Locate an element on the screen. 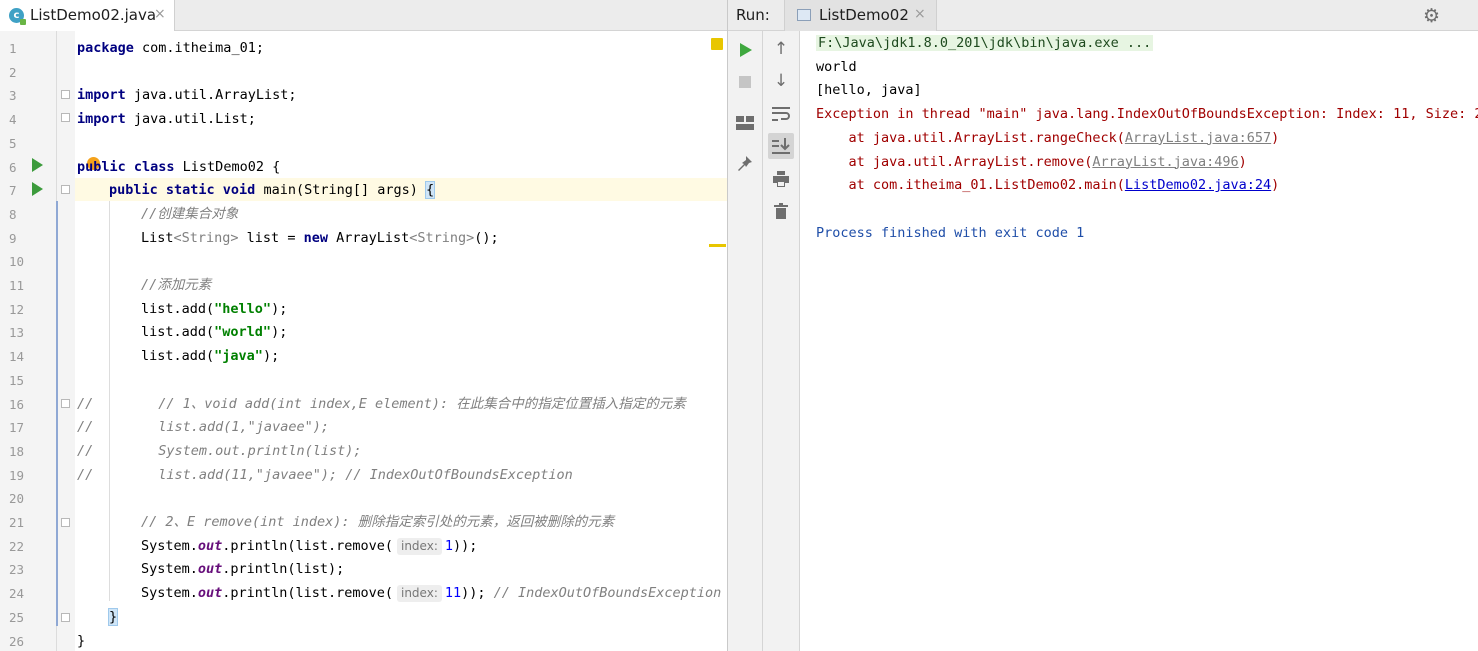 The height and width of the screenshot is (651, 1478). line-number: 14 is located at coordinates (17, 357).